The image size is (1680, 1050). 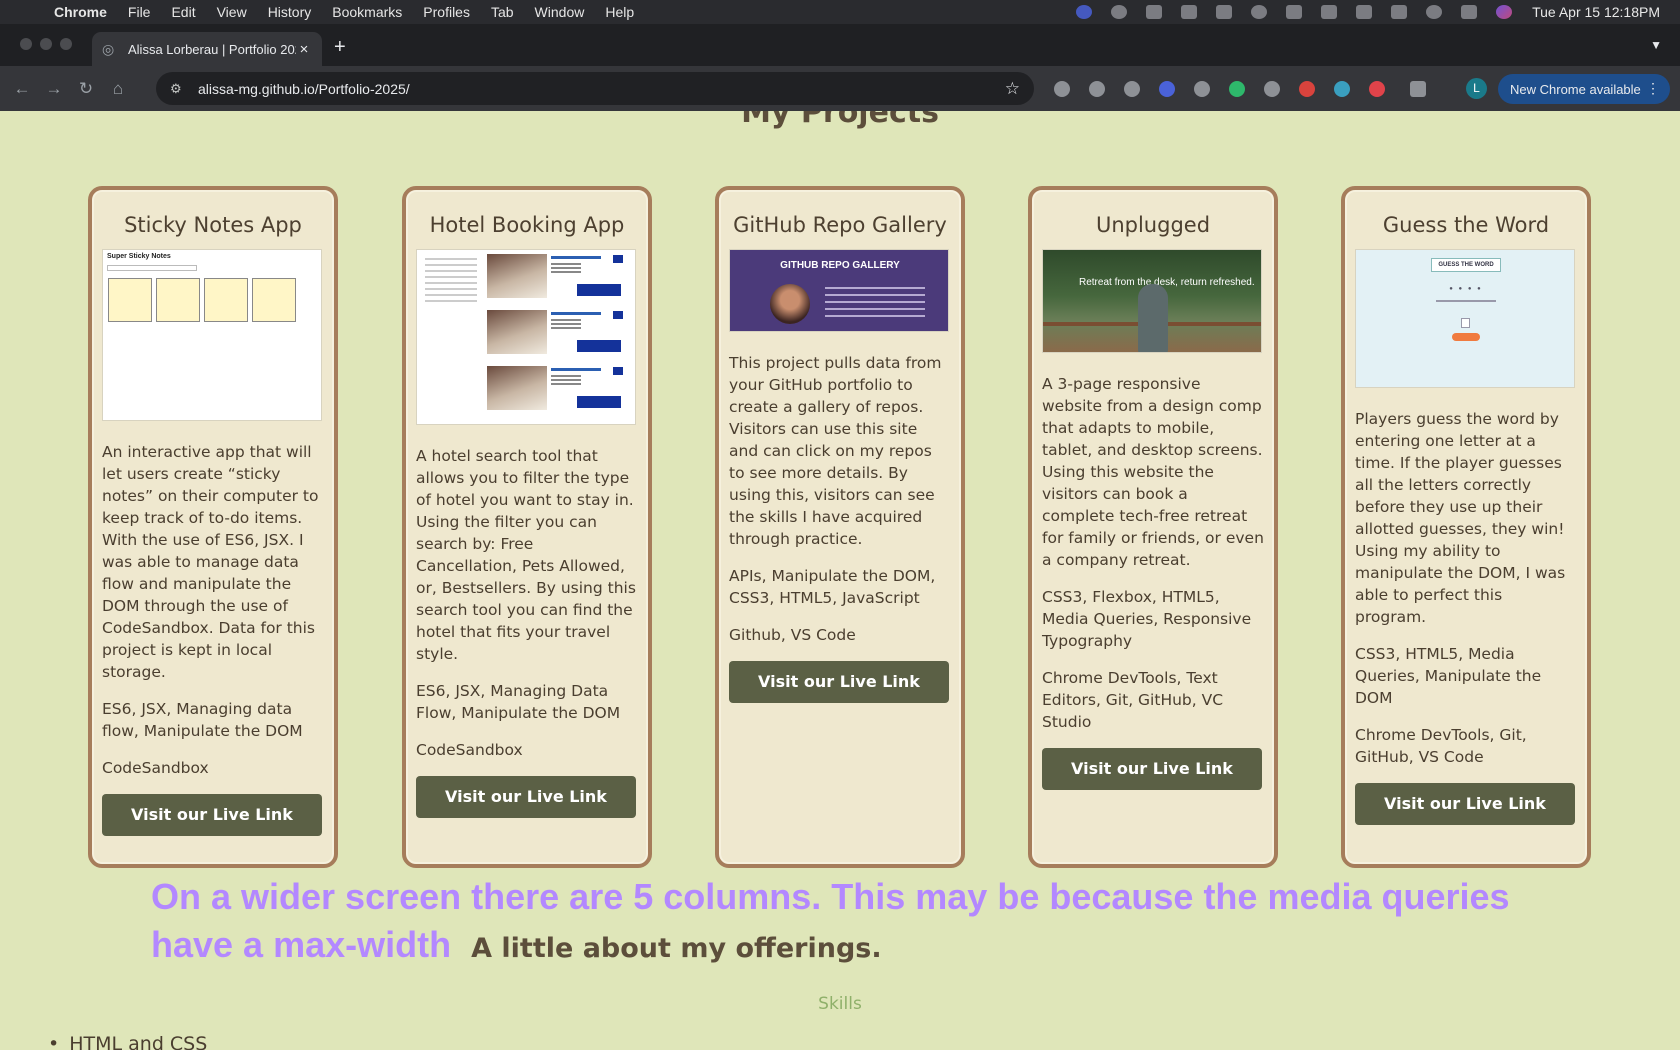 What do you see at coordinates (1342, 89) in the screenshot?
I see `teal-extension-icon` at bounding box center [1342, 89].